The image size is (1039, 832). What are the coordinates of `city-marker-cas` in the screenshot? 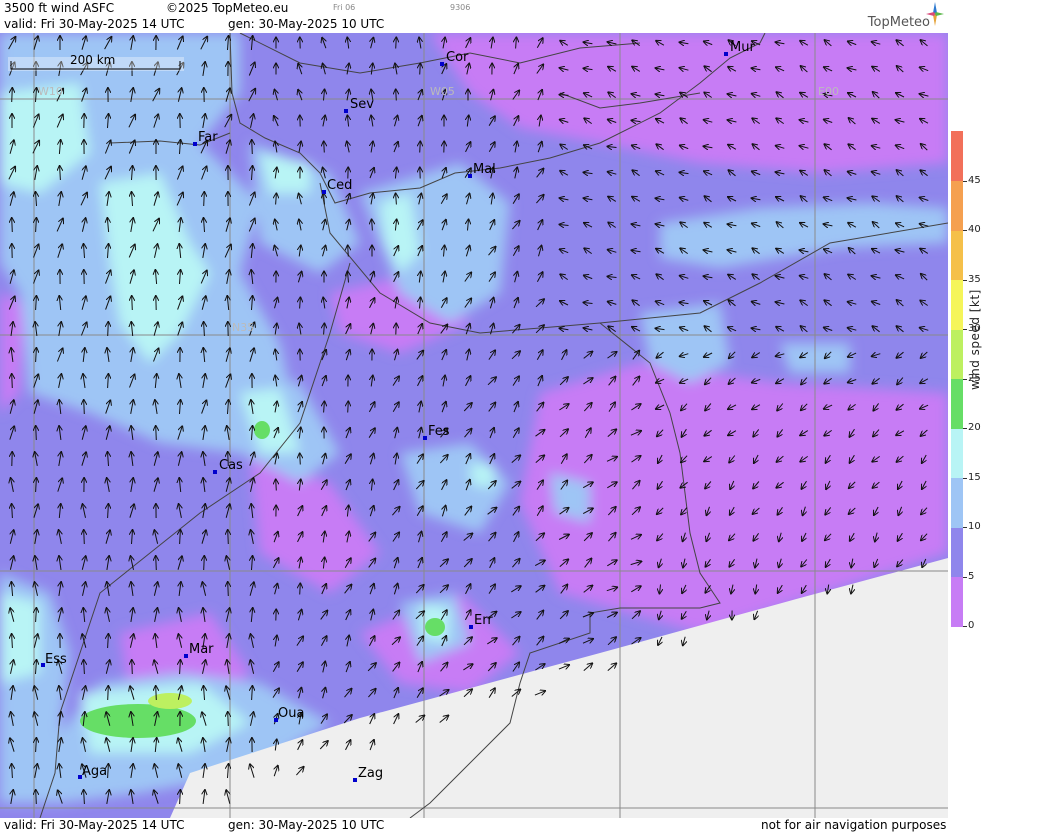 It's located at (215, 472).